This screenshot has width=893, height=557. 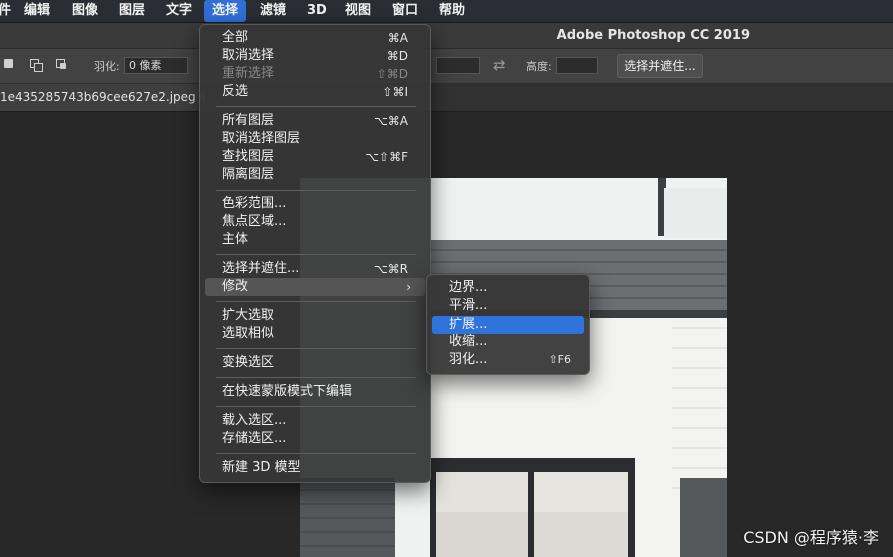 I want to click on menu-item-deselect: 取消选择 ⌘D, so click(x=315, y=56).